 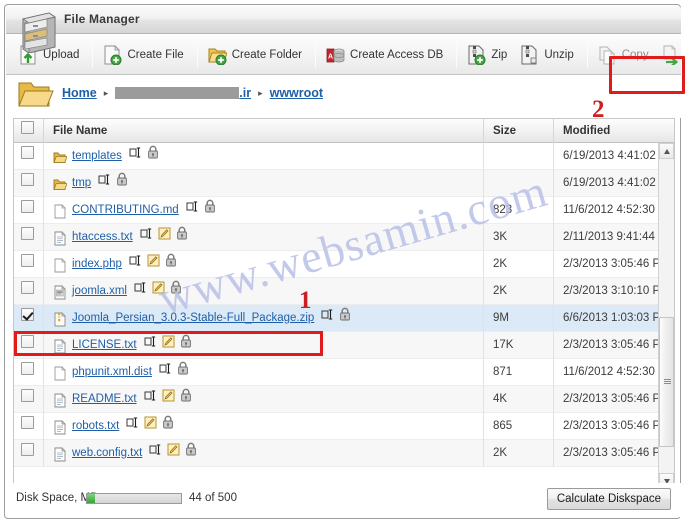 What do you see at coordinates (60, 399) in the screenshot?
I see `file-text-icon` at bounding box center [60, 399].